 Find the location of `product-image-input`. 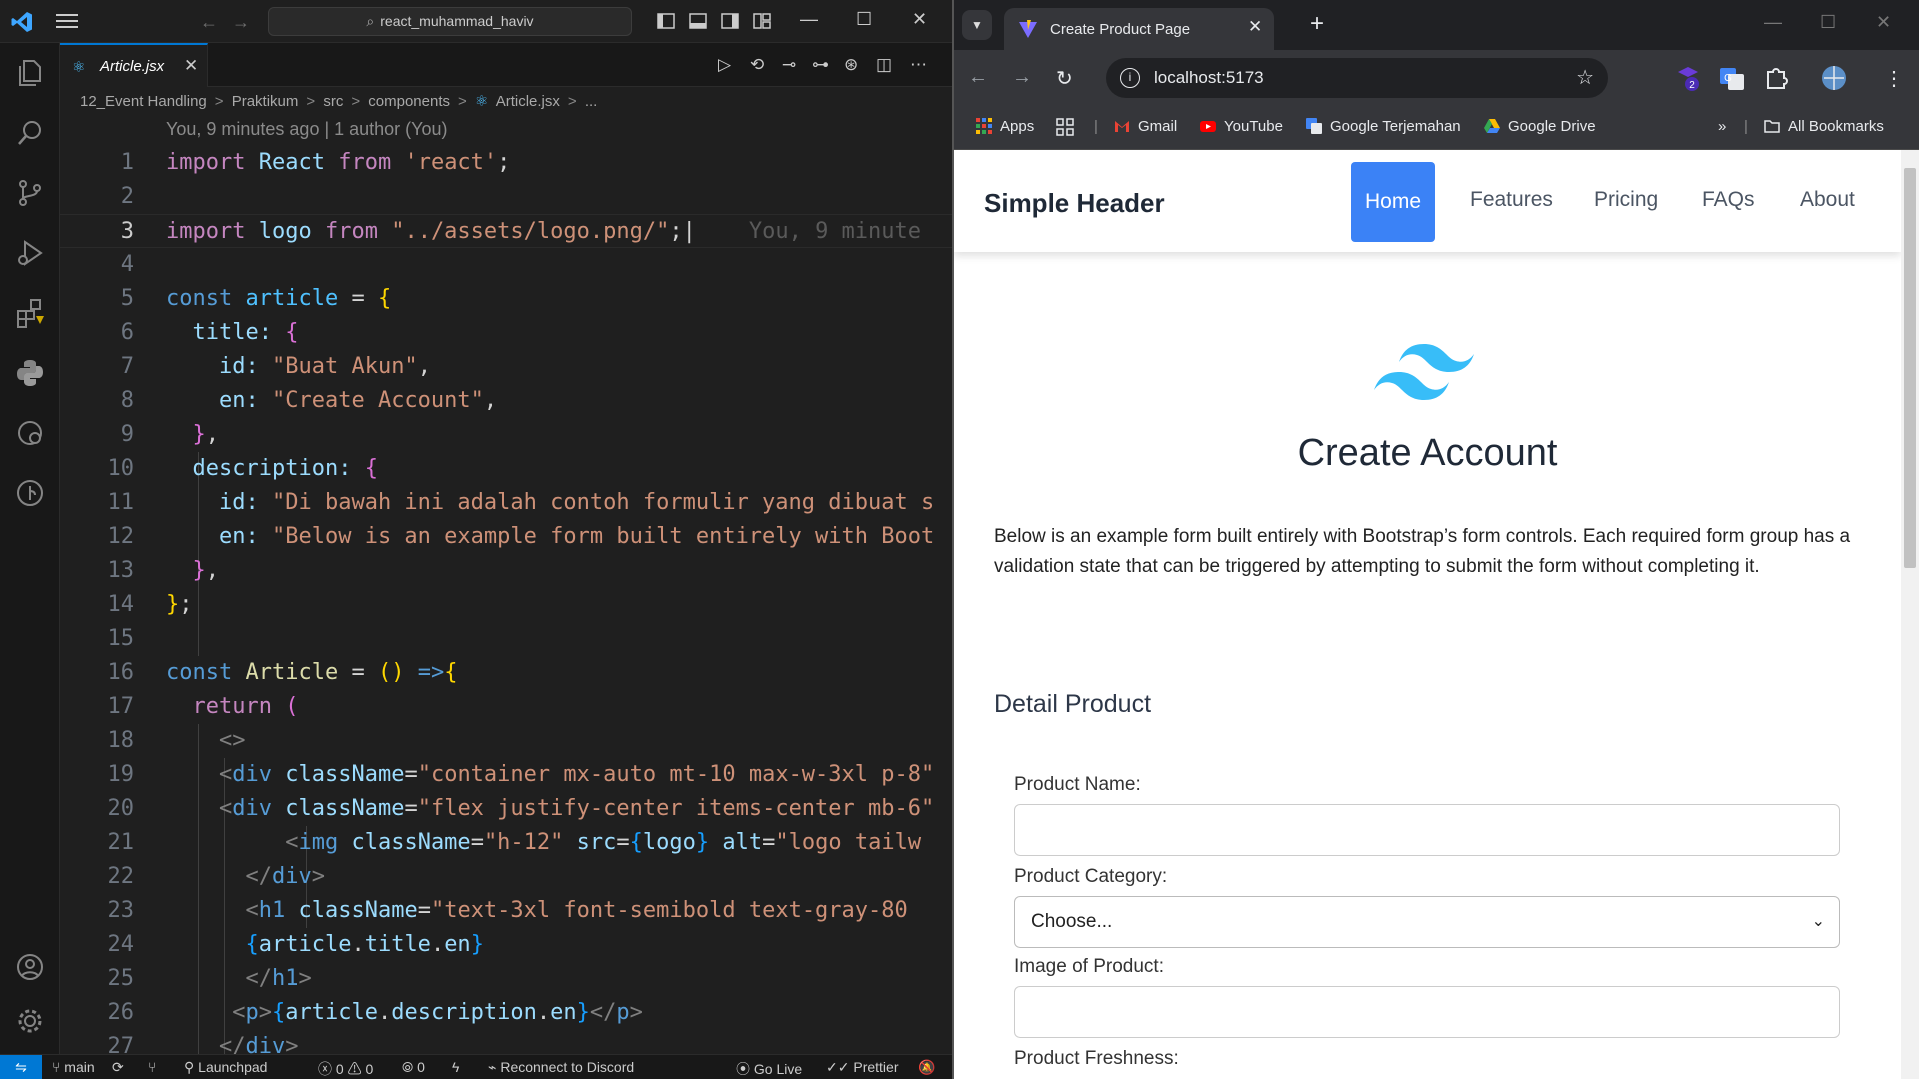

product-image-input is located at coordinates (1427, 1012).